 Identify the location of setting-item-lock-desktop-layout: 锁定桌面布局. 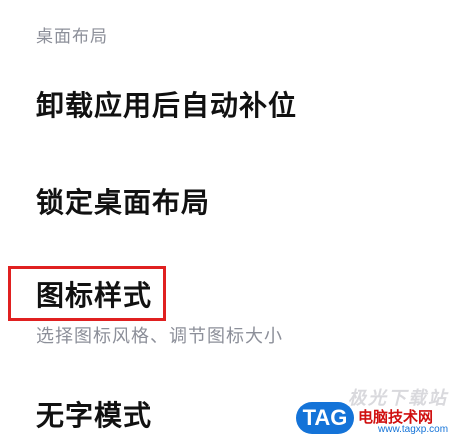
(123, 203).